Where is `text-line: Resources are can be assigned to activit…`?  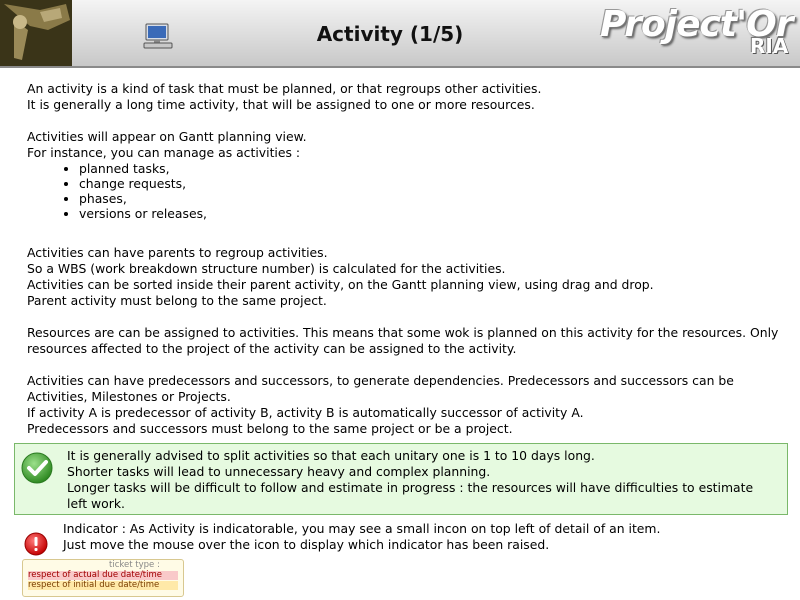
text-line: Resources are can be assigned to activit… is located at coordinates (403, 340).